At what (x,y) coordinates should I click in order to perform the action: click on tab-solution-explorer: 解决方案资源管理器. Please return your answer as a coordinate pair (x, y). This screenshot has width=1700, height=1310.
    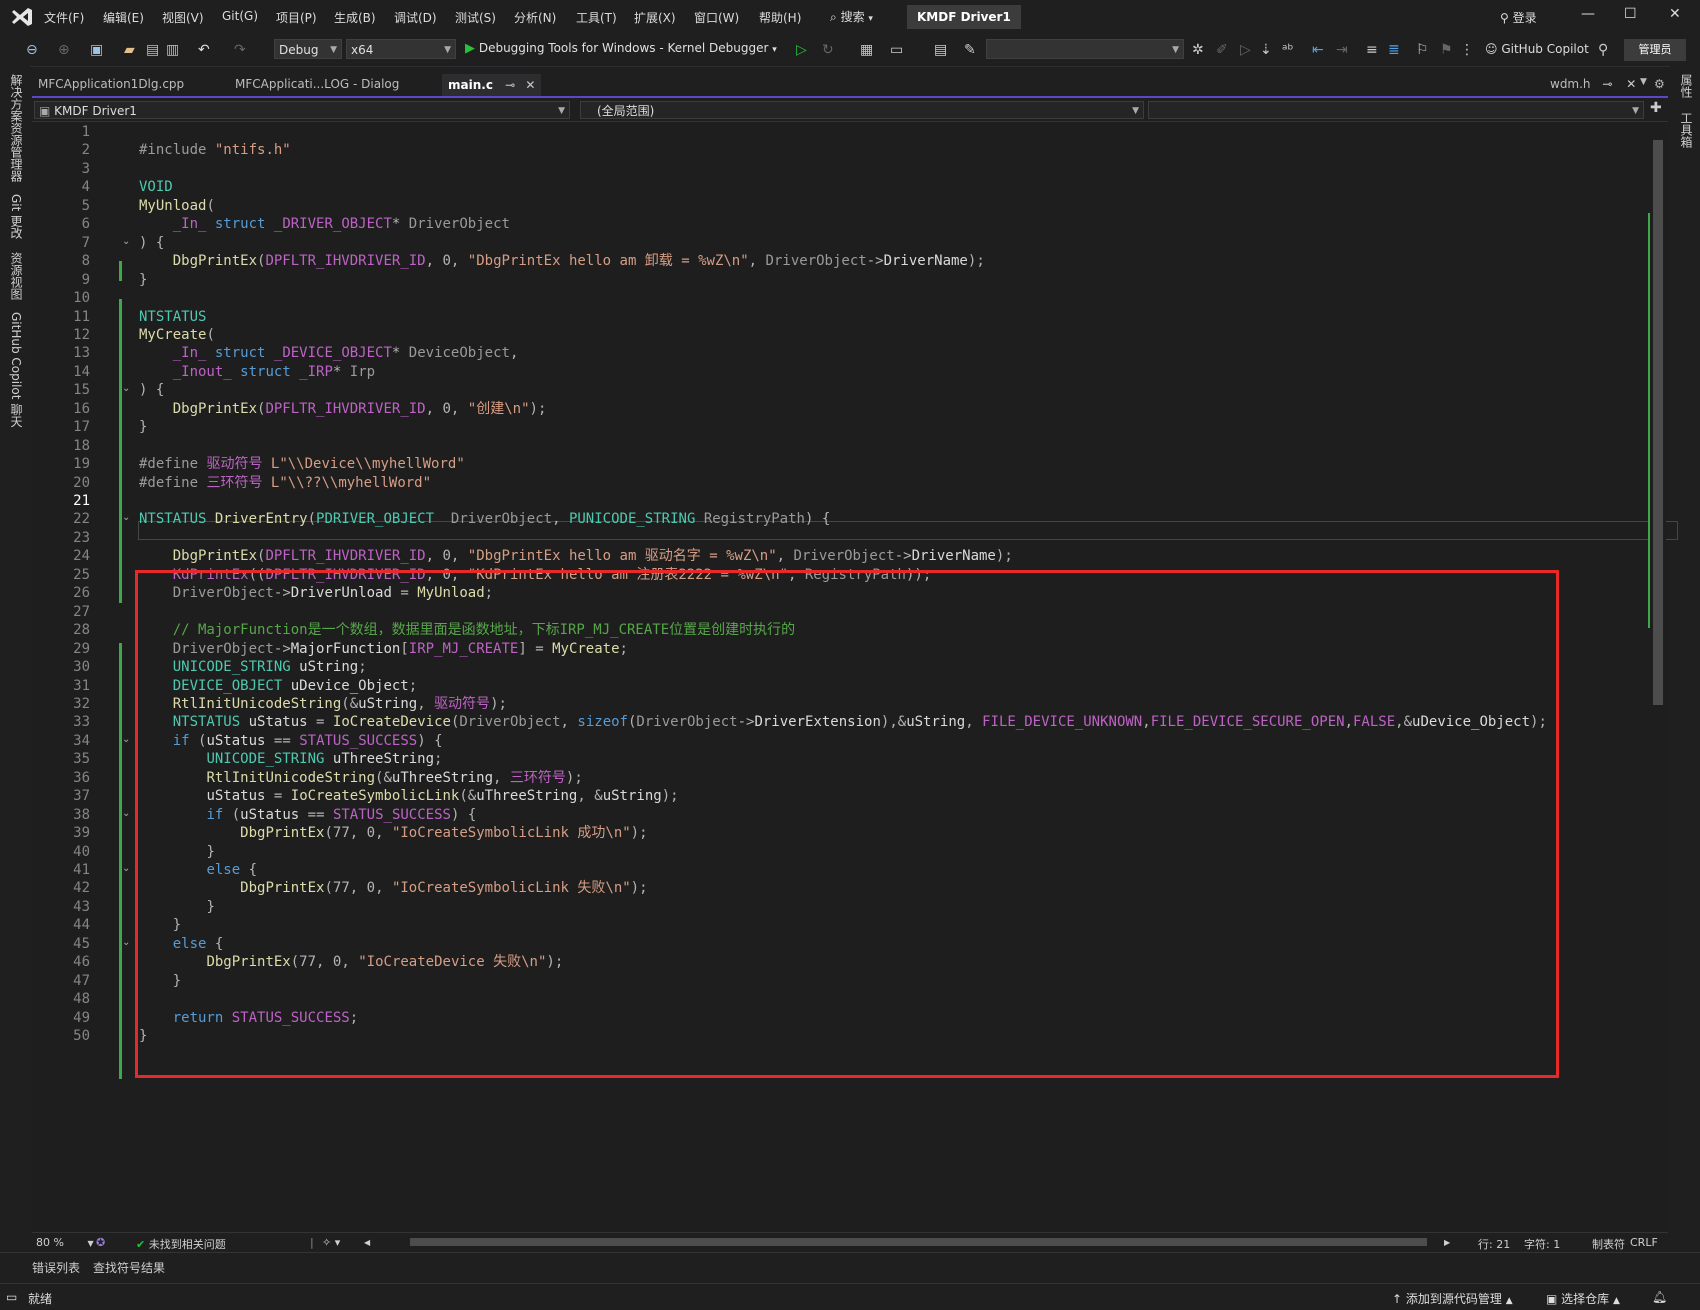
    Looking at the image, I should click on (16, 128).